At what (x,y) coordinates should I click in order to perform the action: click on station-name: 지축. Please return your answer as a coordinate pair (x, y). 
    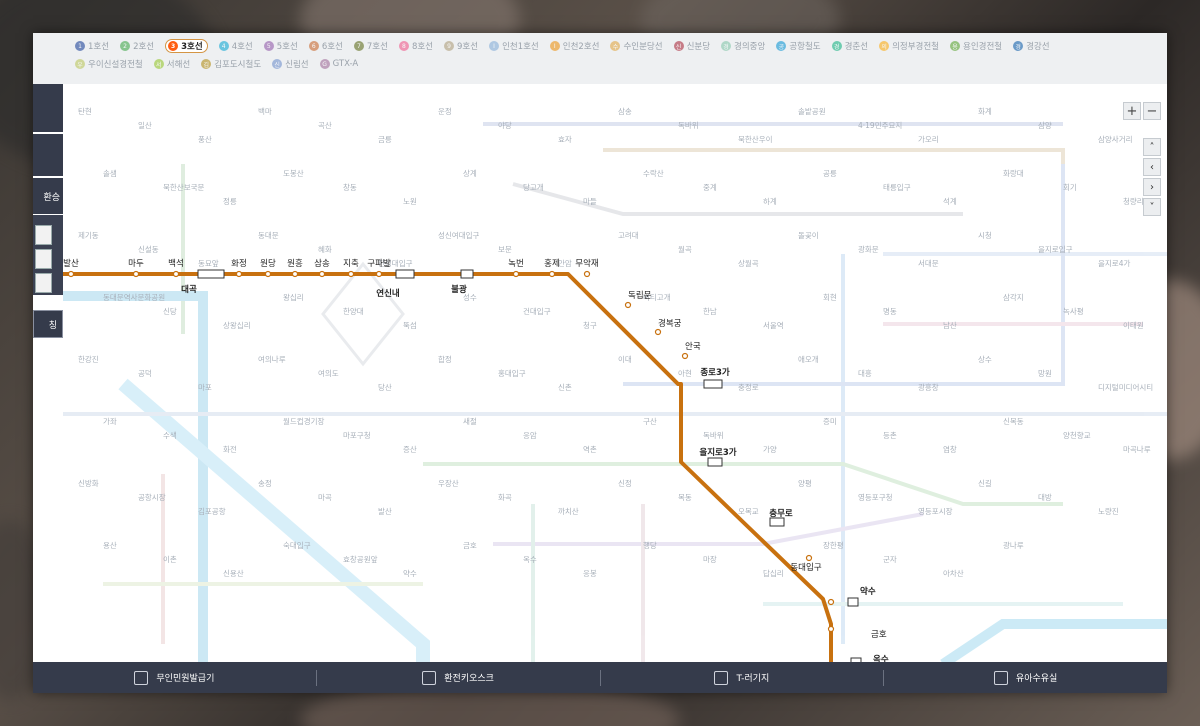
    Looking at the image, I should click on (351, 264).